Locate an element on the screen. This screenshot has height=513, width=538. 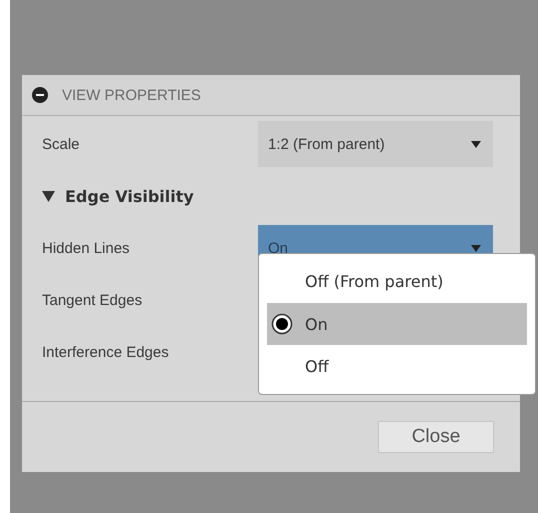
field-label: Hidden Lines is located at coordinates (86, 248).